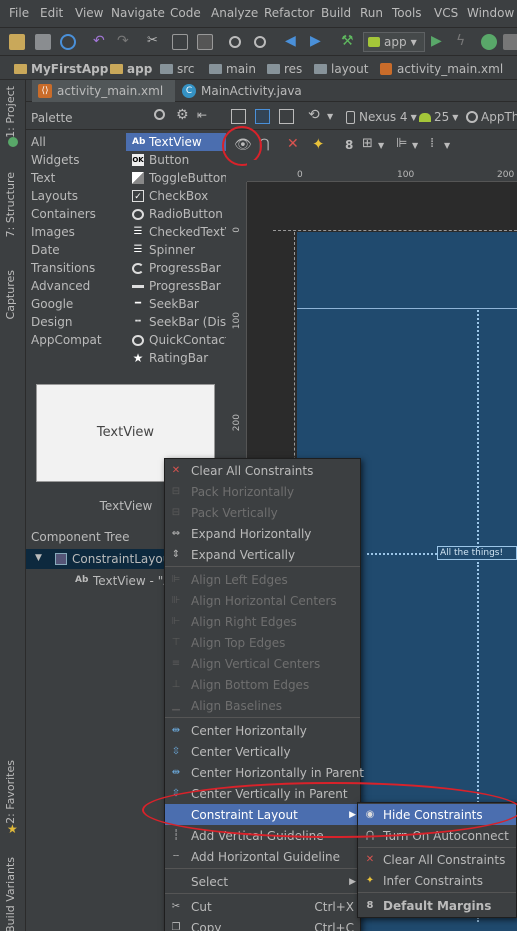 Image resolution: width=517 pixels, height=931 pixels. Describe the element at coordinates (262, 856) in the screenshot. I see `menu-add-horizontal-guideline: ┄ Add Horizontal Guideline` at that location.